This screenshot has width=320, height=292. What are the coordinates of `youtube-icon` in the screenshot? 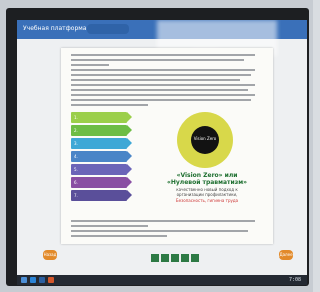 It's located at (195, 258).